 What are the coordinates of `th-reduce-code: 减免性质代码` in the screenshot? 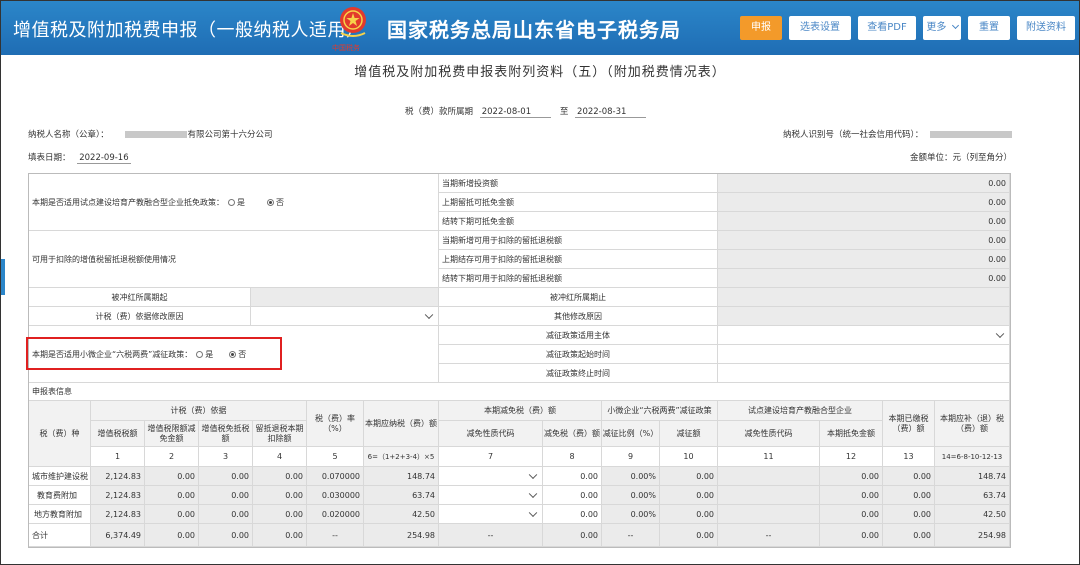 It's located at (491, 434).